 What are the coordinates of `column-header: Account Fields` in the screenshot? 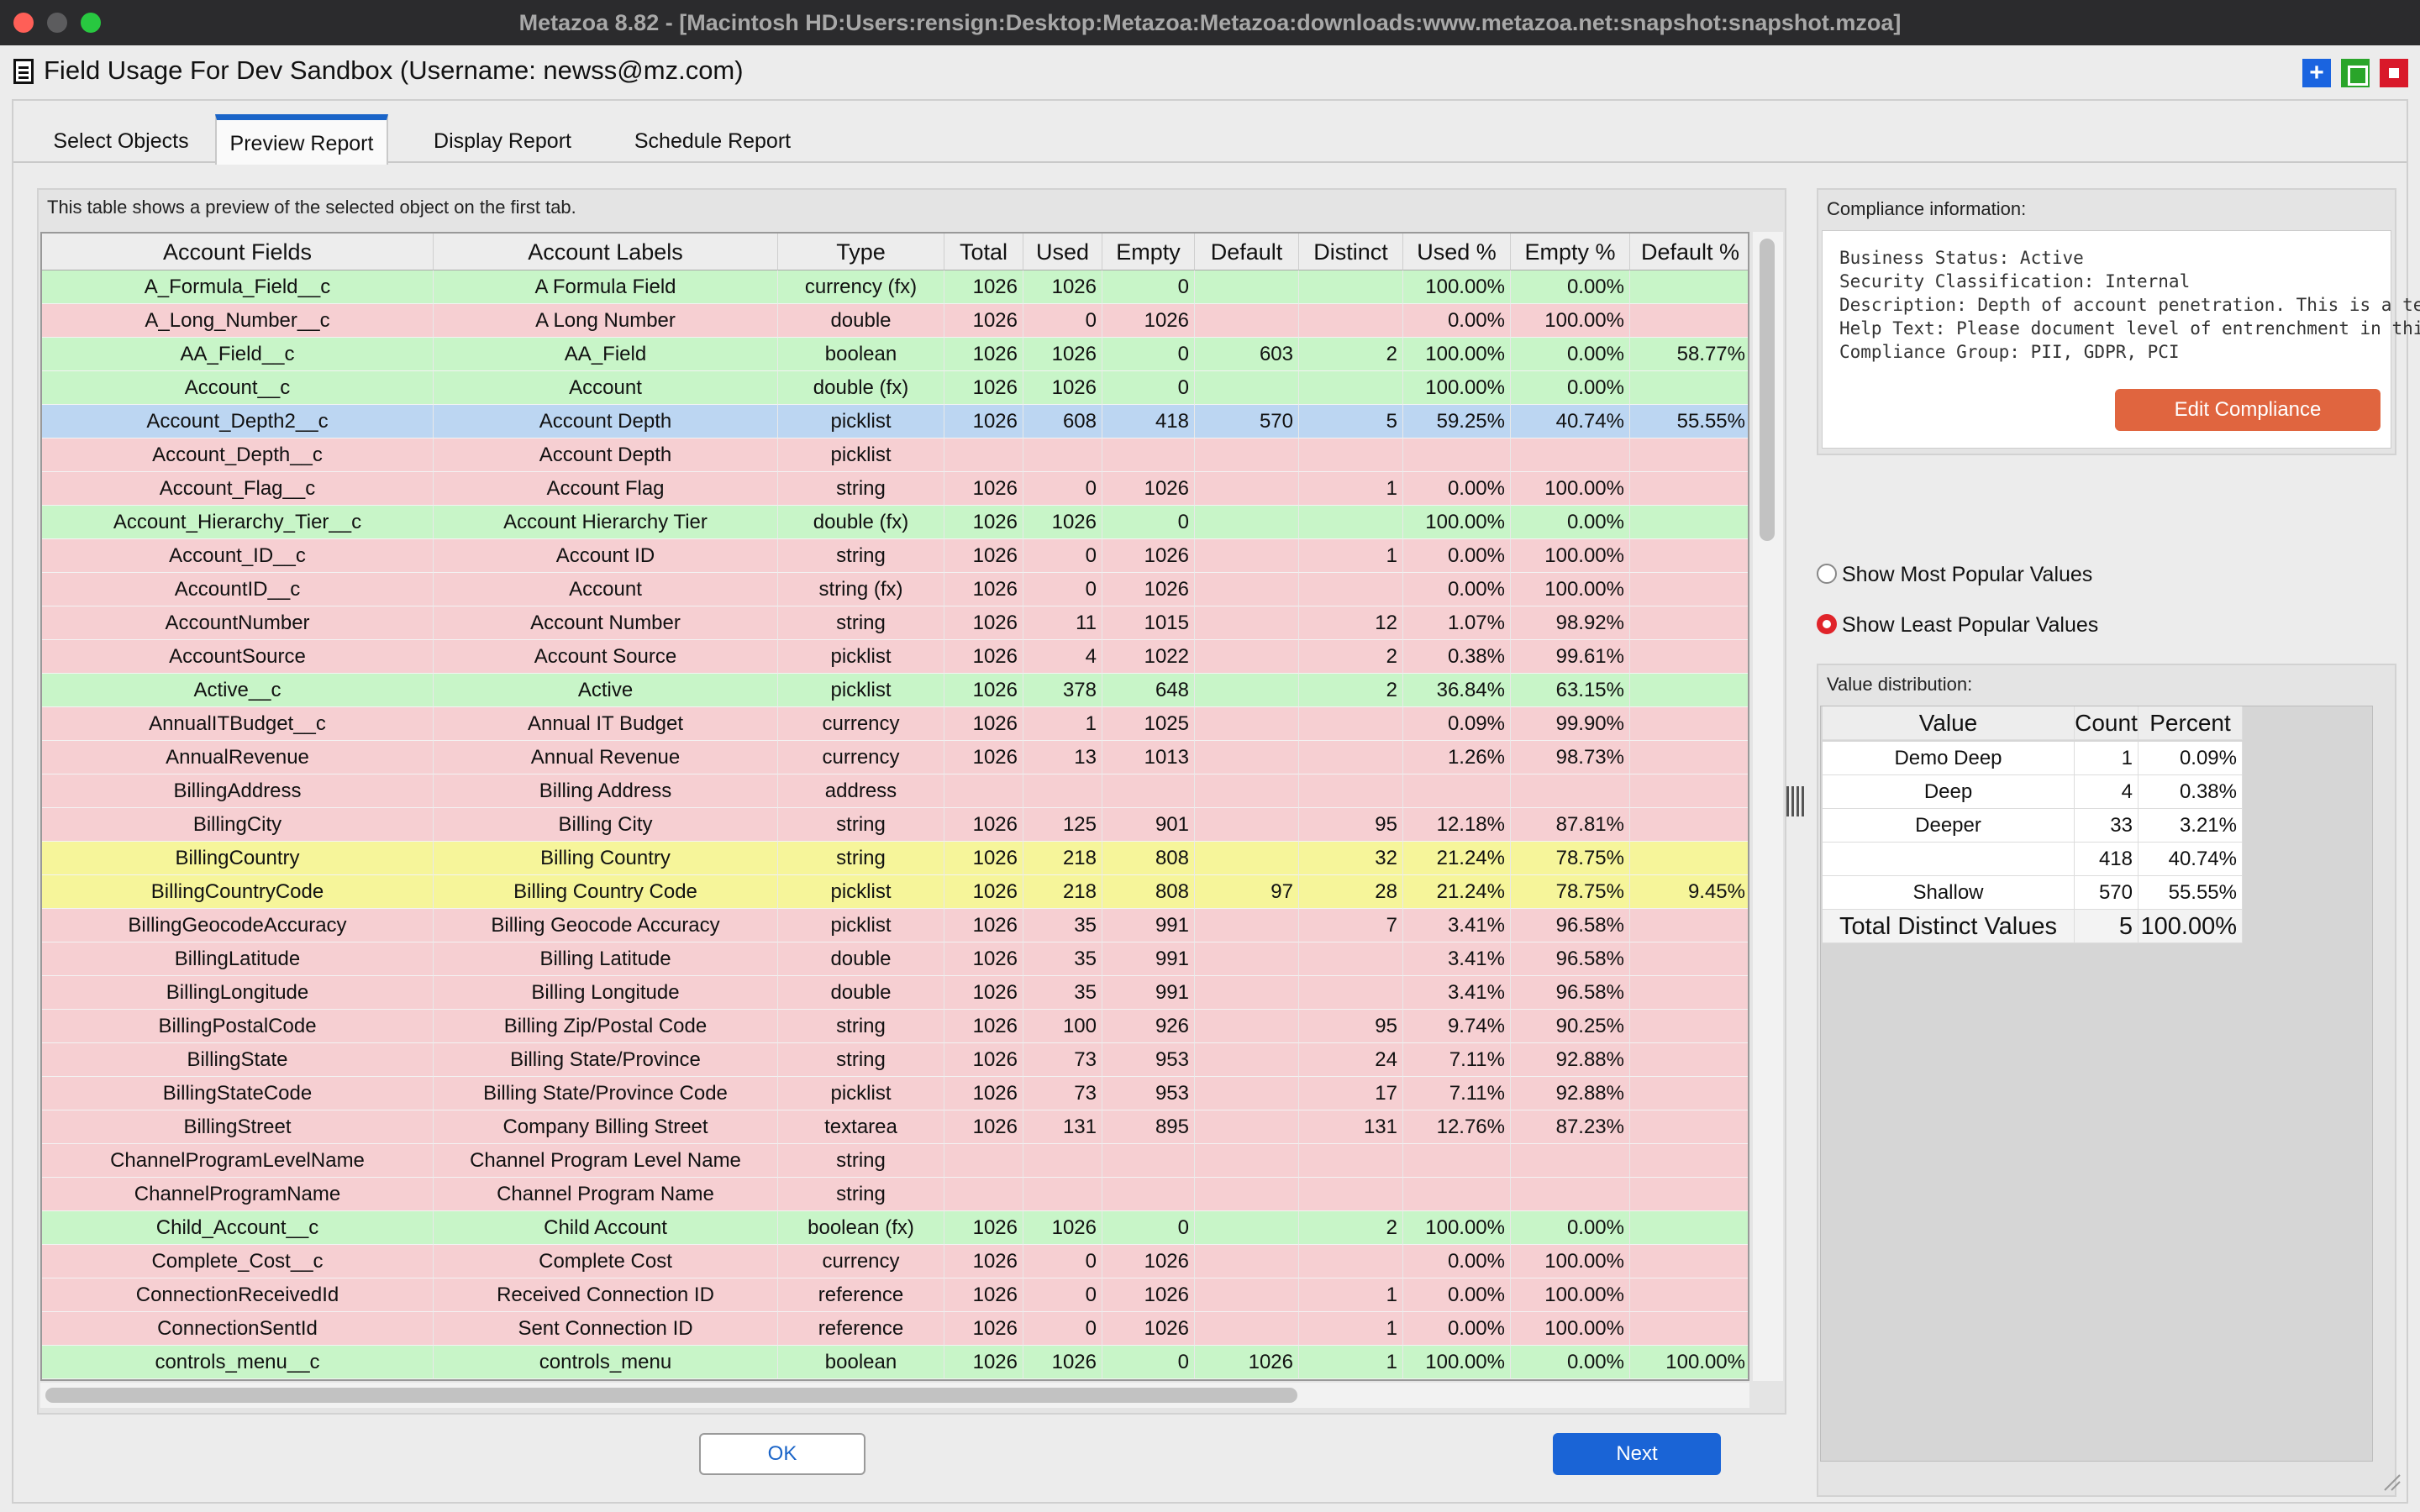 It's located at (238, 252).